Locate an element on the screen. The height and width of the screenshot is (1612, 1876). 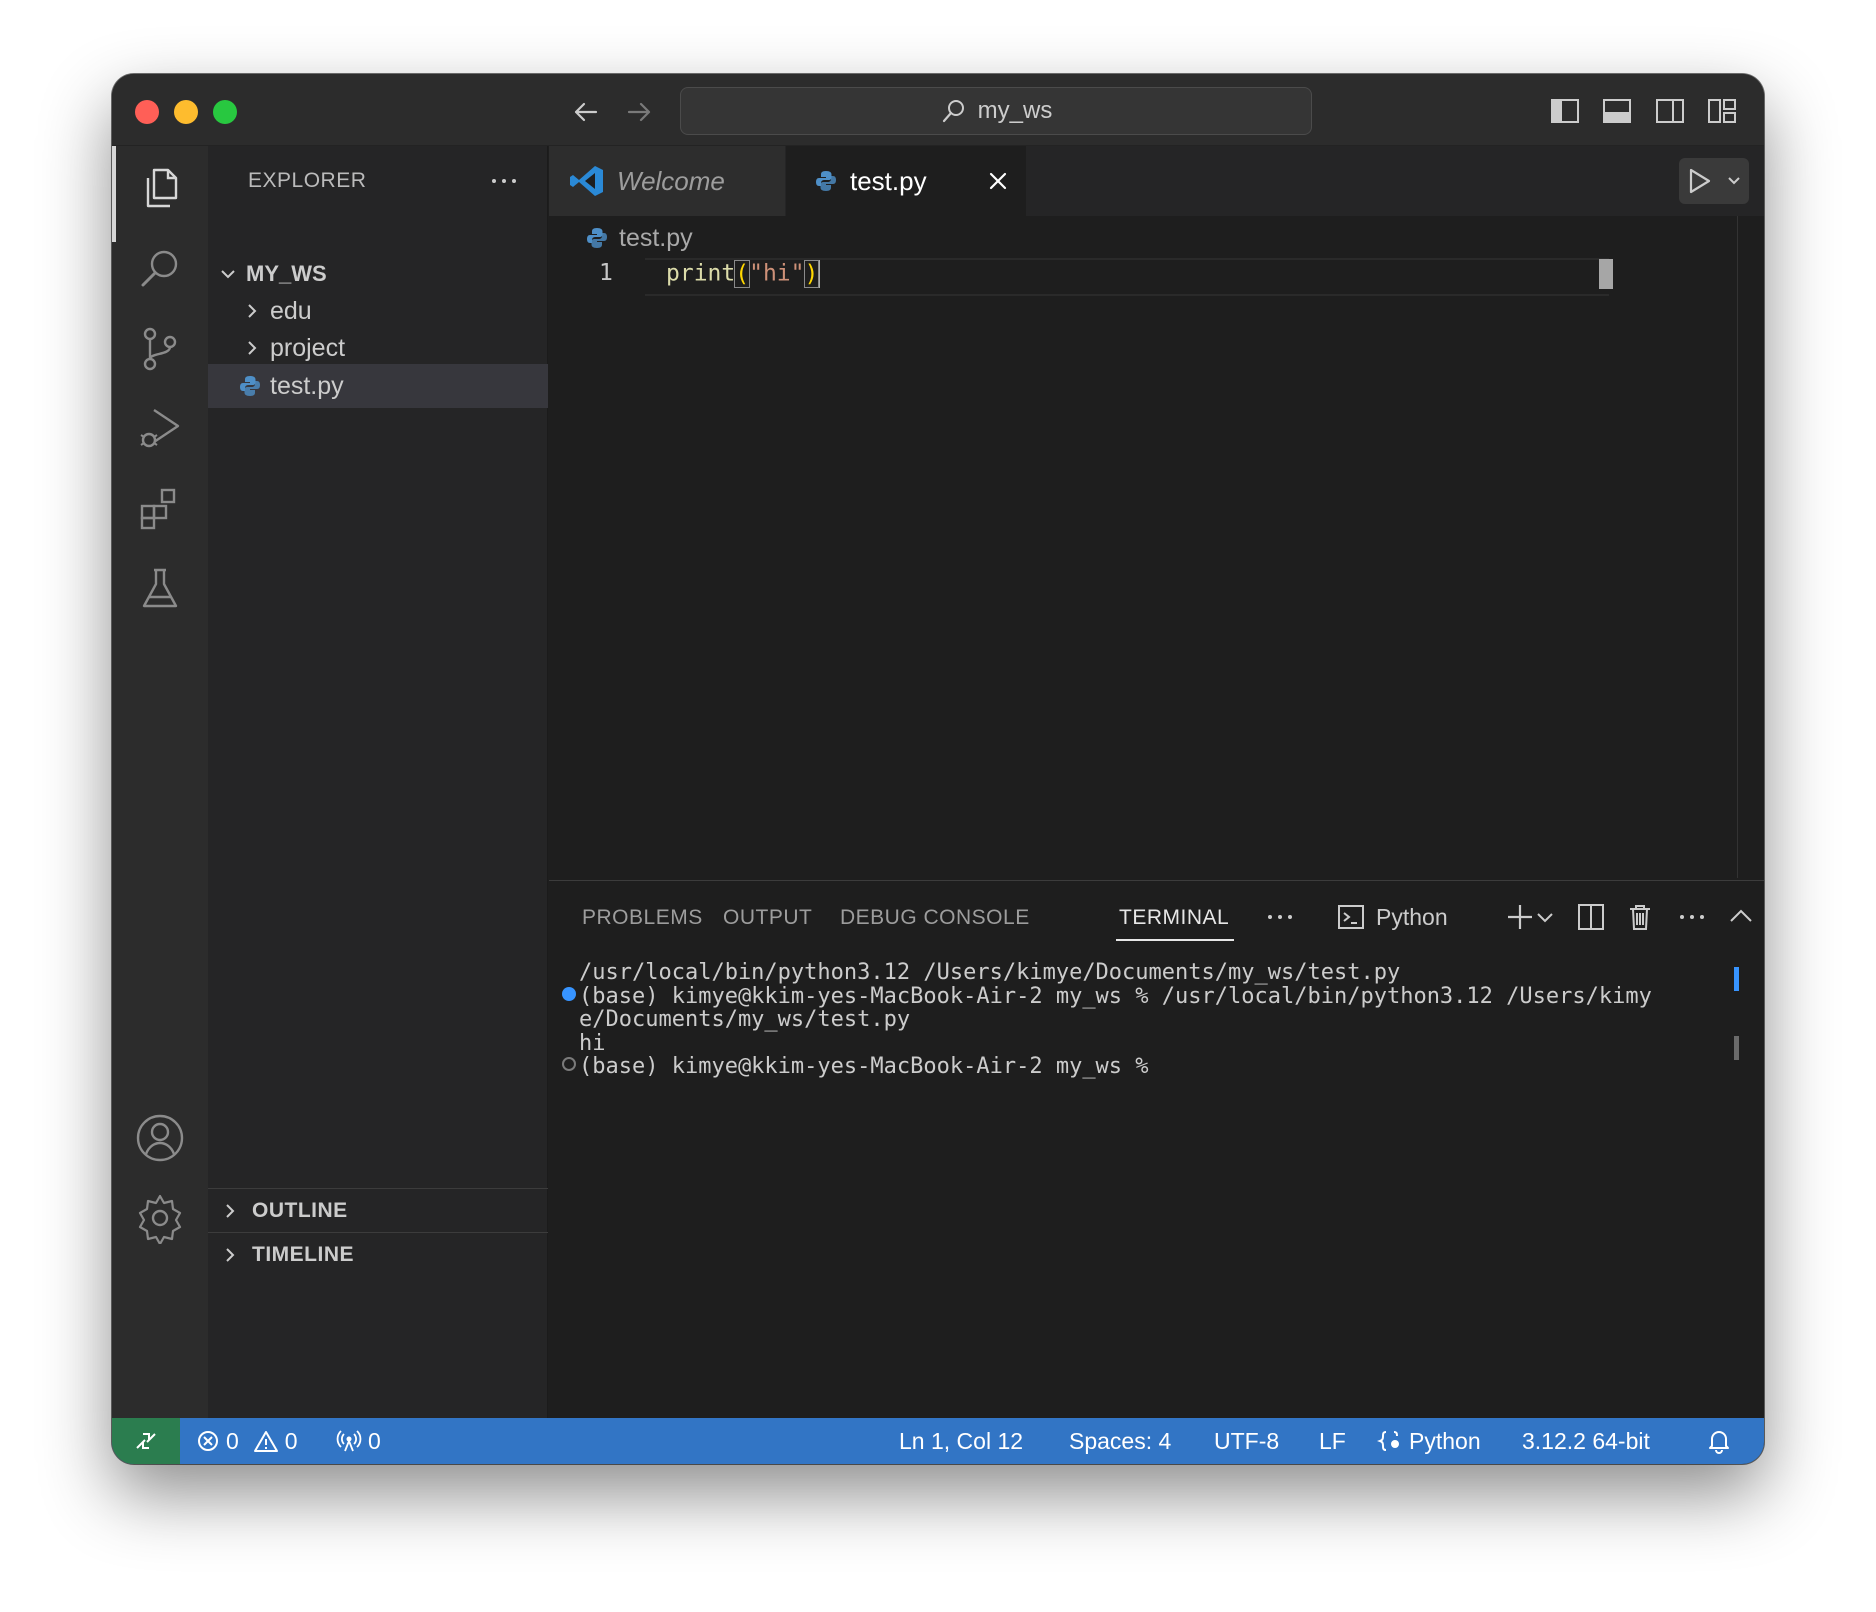
tree-item-label: test.py is located at coordinates (307, 385).